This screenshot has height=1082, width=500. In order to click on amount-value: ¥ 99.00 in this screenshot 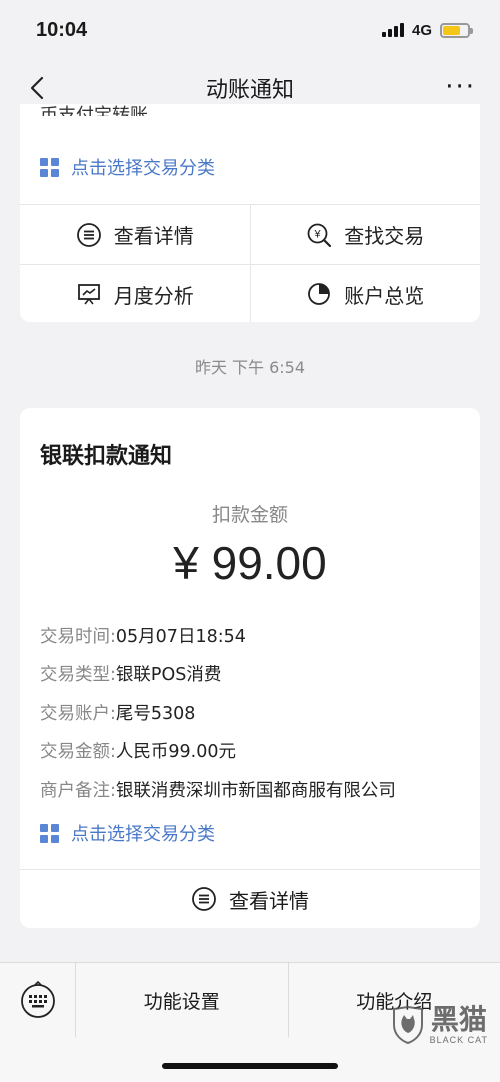, I will do `click(250, 563)`.